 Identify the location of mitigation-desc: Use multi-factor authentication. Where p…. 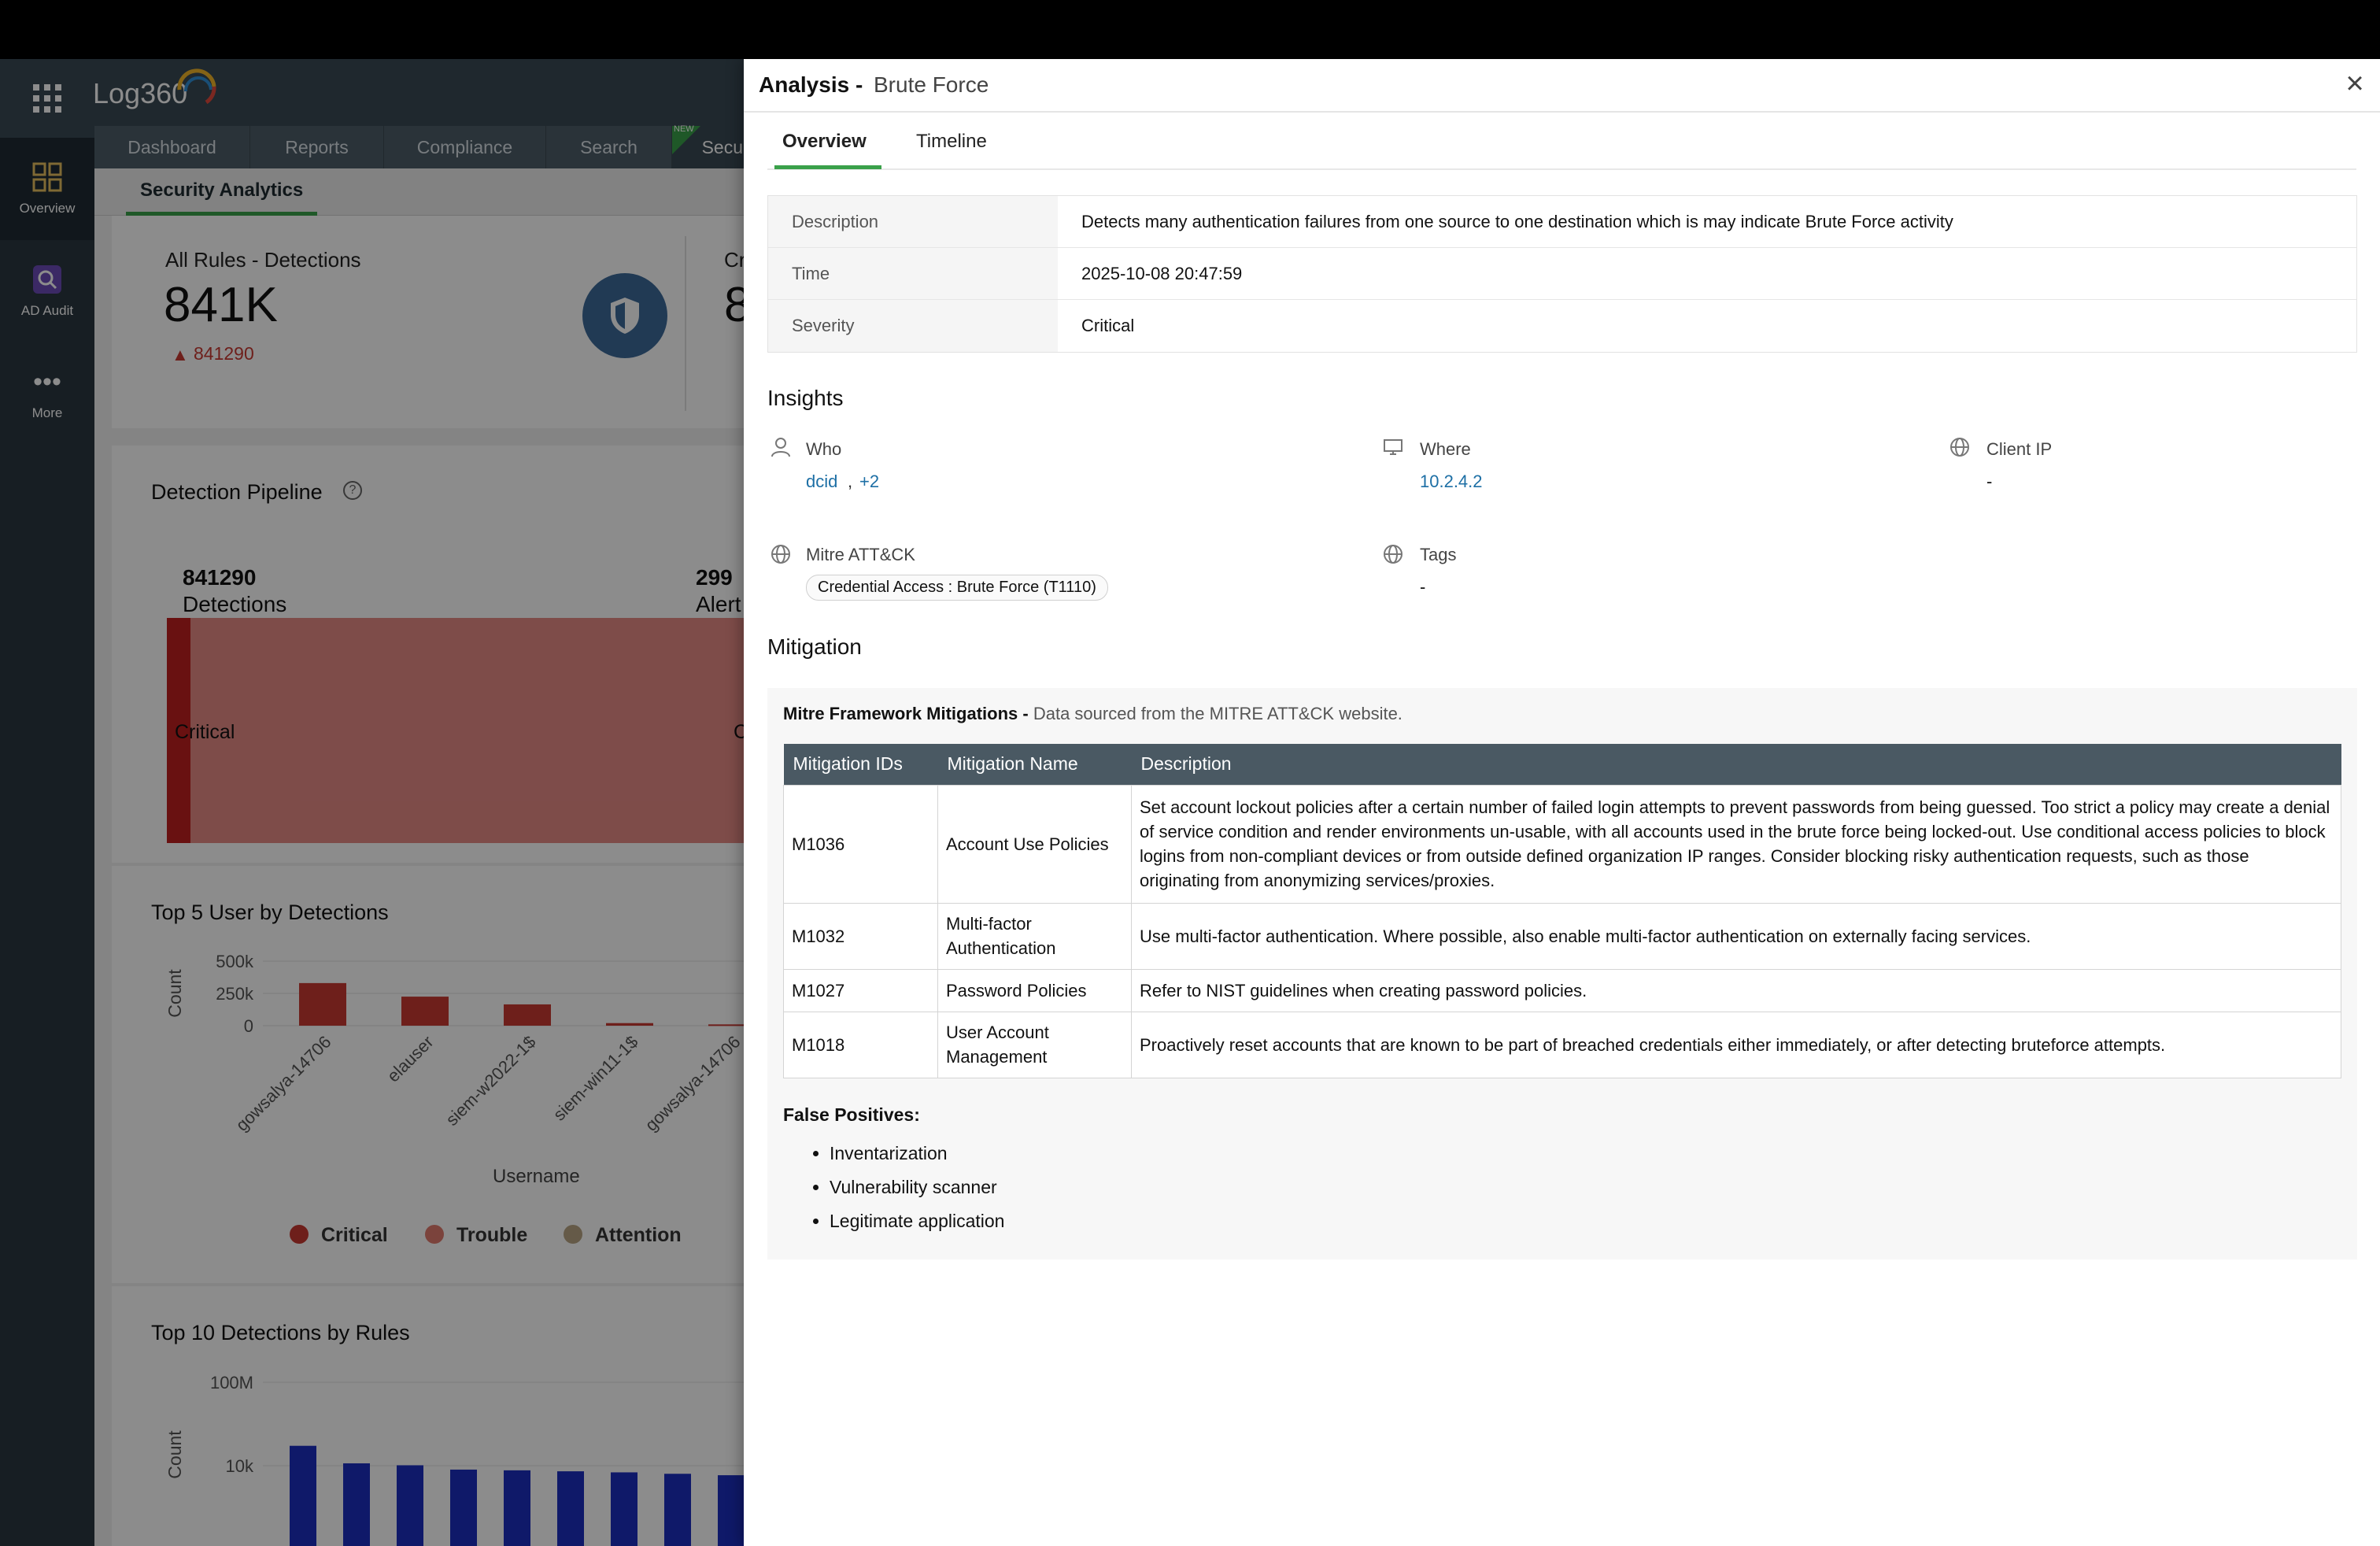
(1736, 936).